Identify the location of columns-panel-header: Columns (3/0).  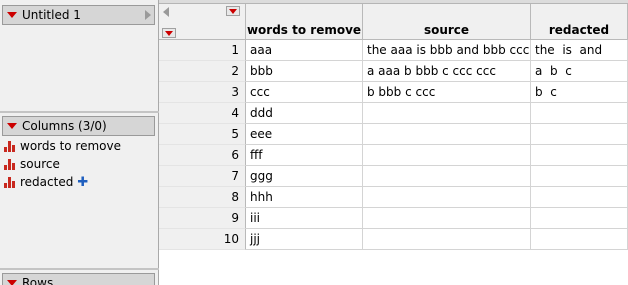
(78, 126).